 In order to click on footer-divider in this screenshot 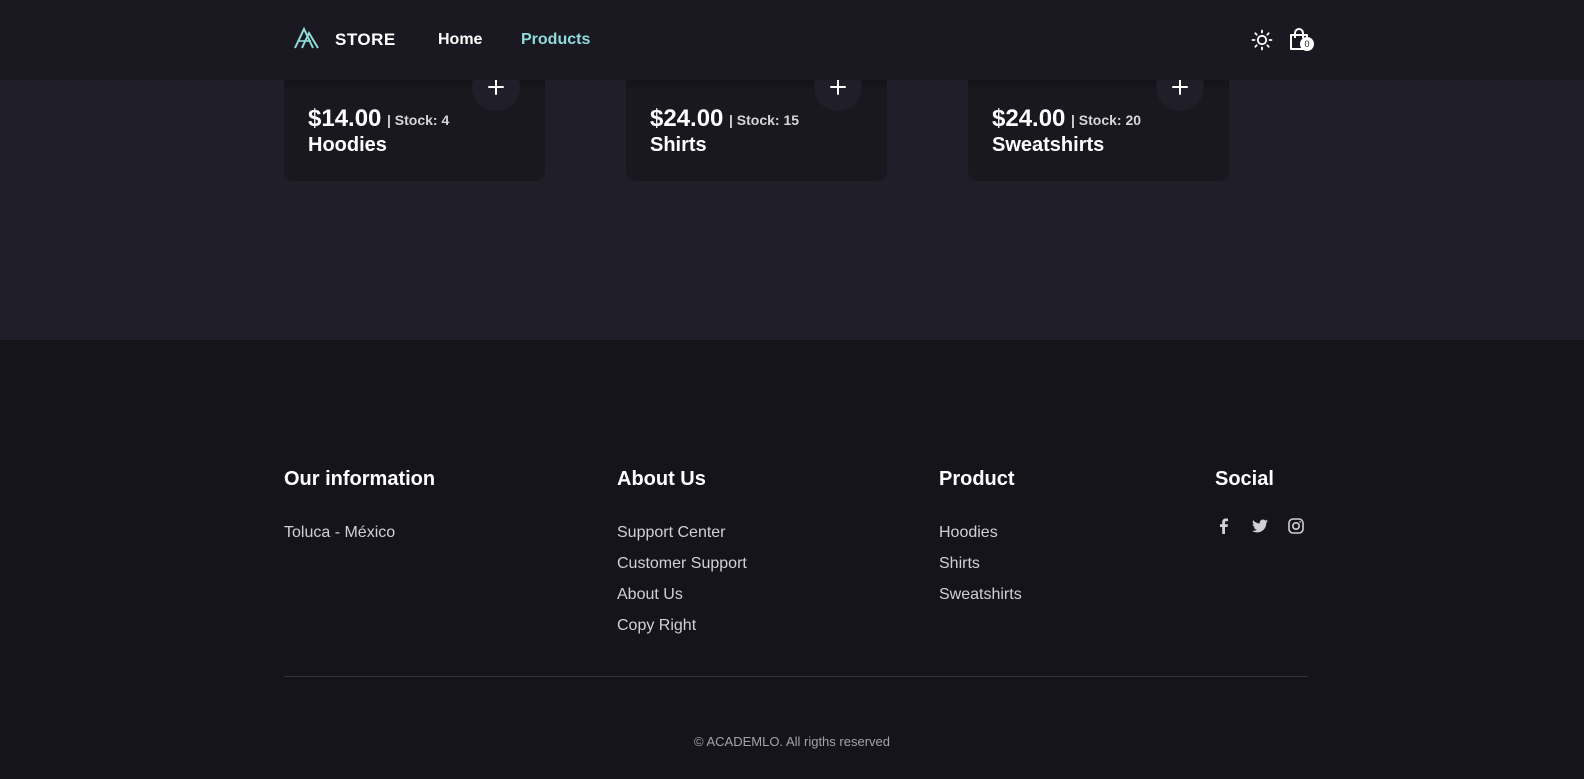, I will do `click(796, 676)`.